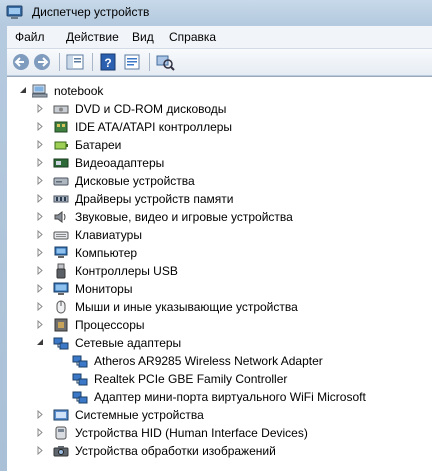 This screenshot has height=471, width=432. Describe the element at coordinates (120, 163) in the screenshot. I see `tree-category-label: Видеоадаптеры` at that location.